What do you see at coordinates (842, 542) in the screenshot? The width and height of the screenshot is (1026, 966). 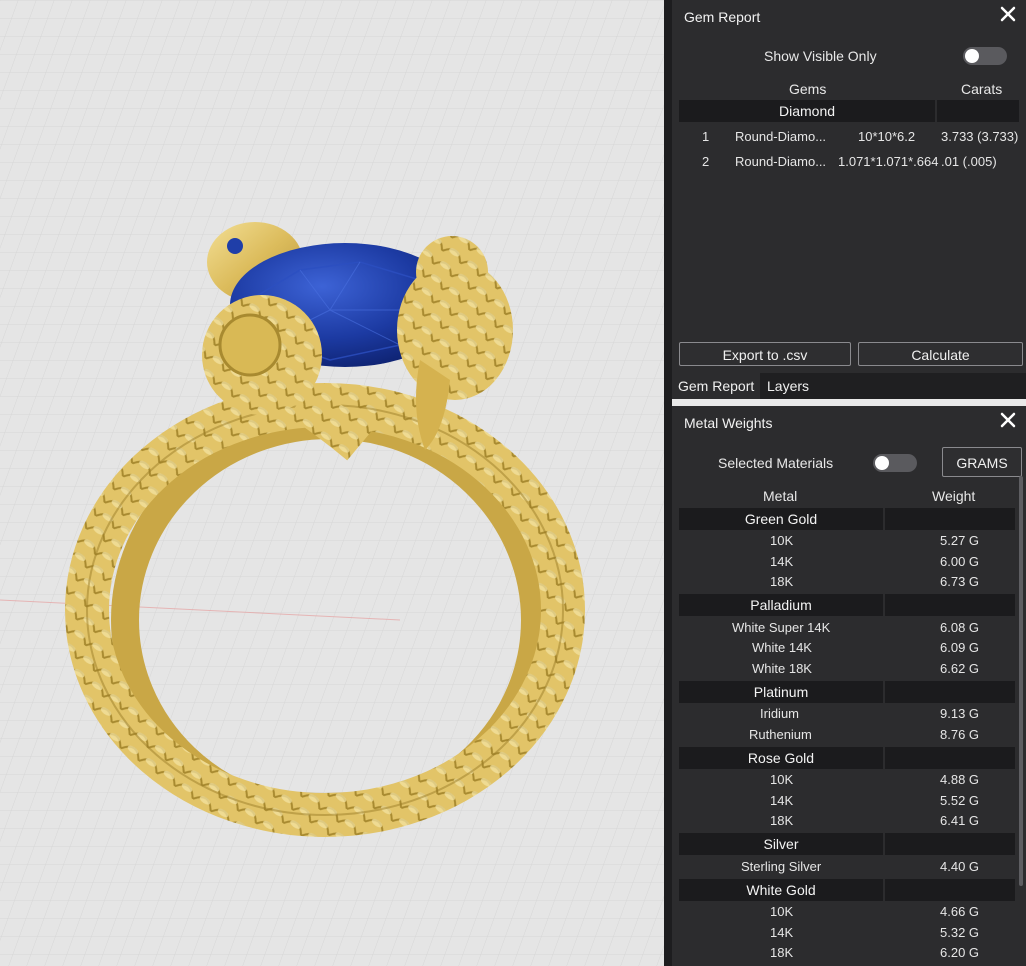 I see `metal-row: 10K 5.27 G` at bounding box center [842, 542].